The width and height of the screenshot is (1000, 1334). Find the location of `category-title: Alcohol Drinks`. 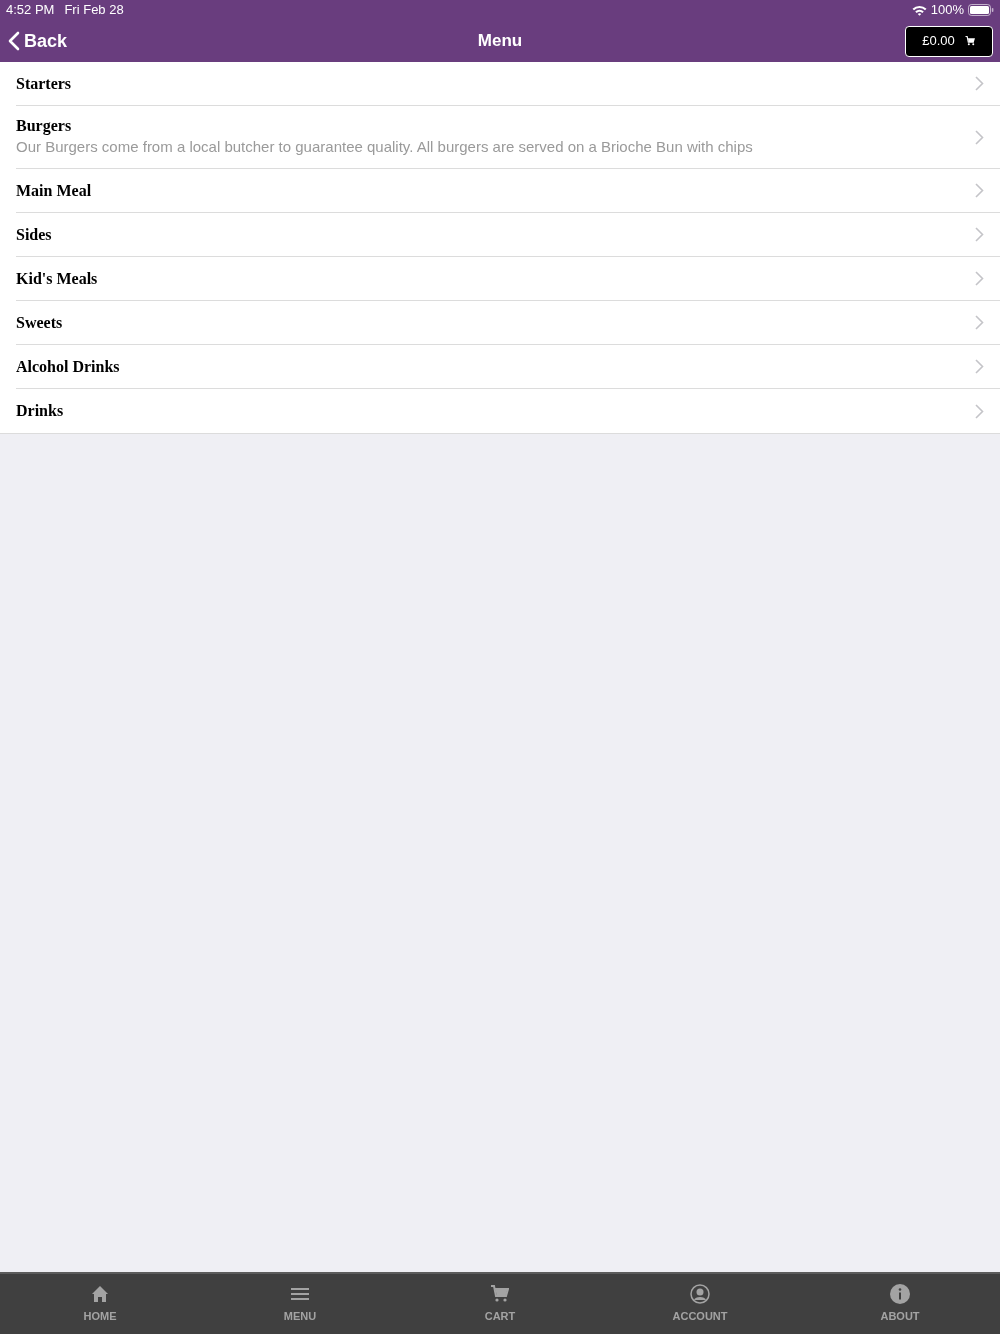

category-title: Alcohol Drinks is located at coordinates (68, 366).